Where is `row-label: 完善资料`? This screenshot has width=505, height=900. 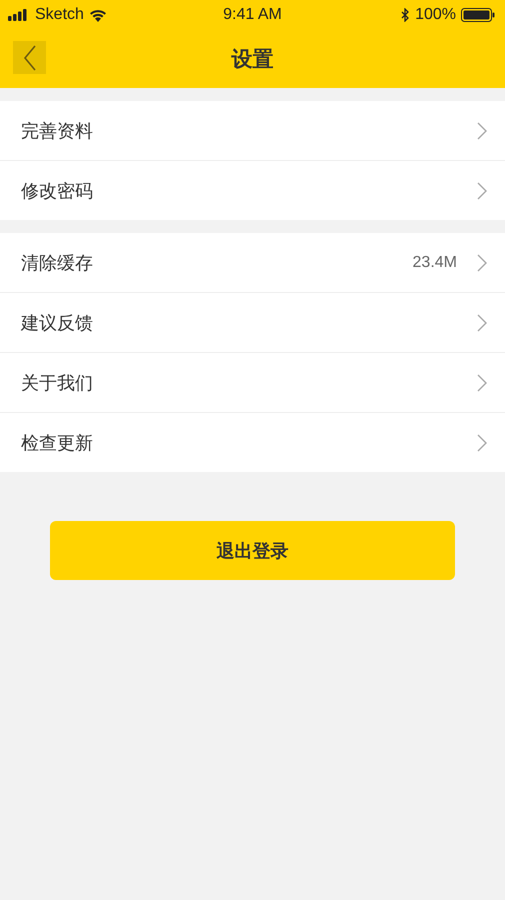 row-label: 完善资料 is located at coordinates (57, 131).